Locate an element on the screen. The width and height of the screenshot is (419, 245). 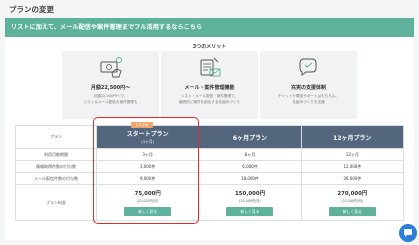
price-monthly: (25,000円/月) is located at coordinates (250, 201).